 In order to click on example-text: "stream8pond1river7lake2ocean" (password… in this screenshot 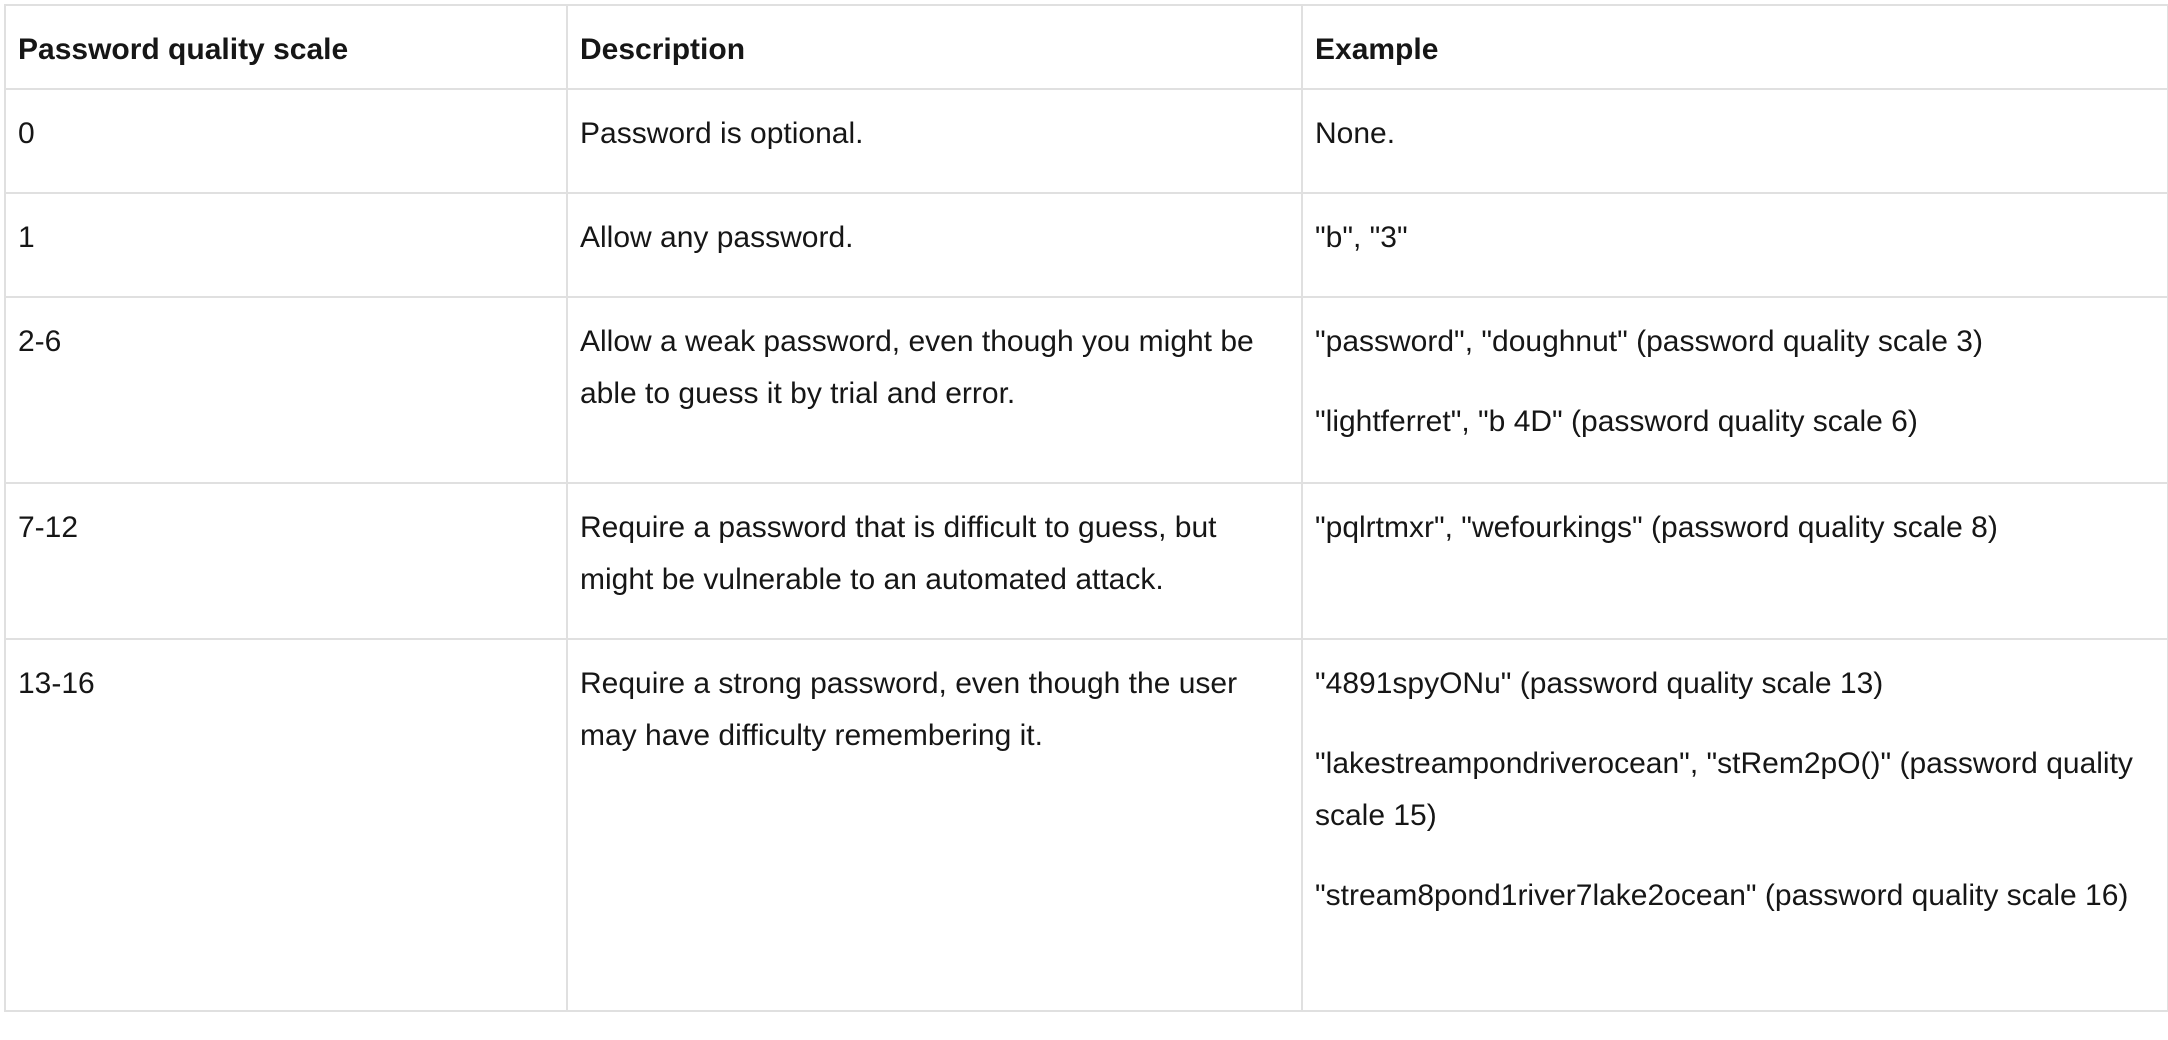, I will do `click(1722, 895)`.